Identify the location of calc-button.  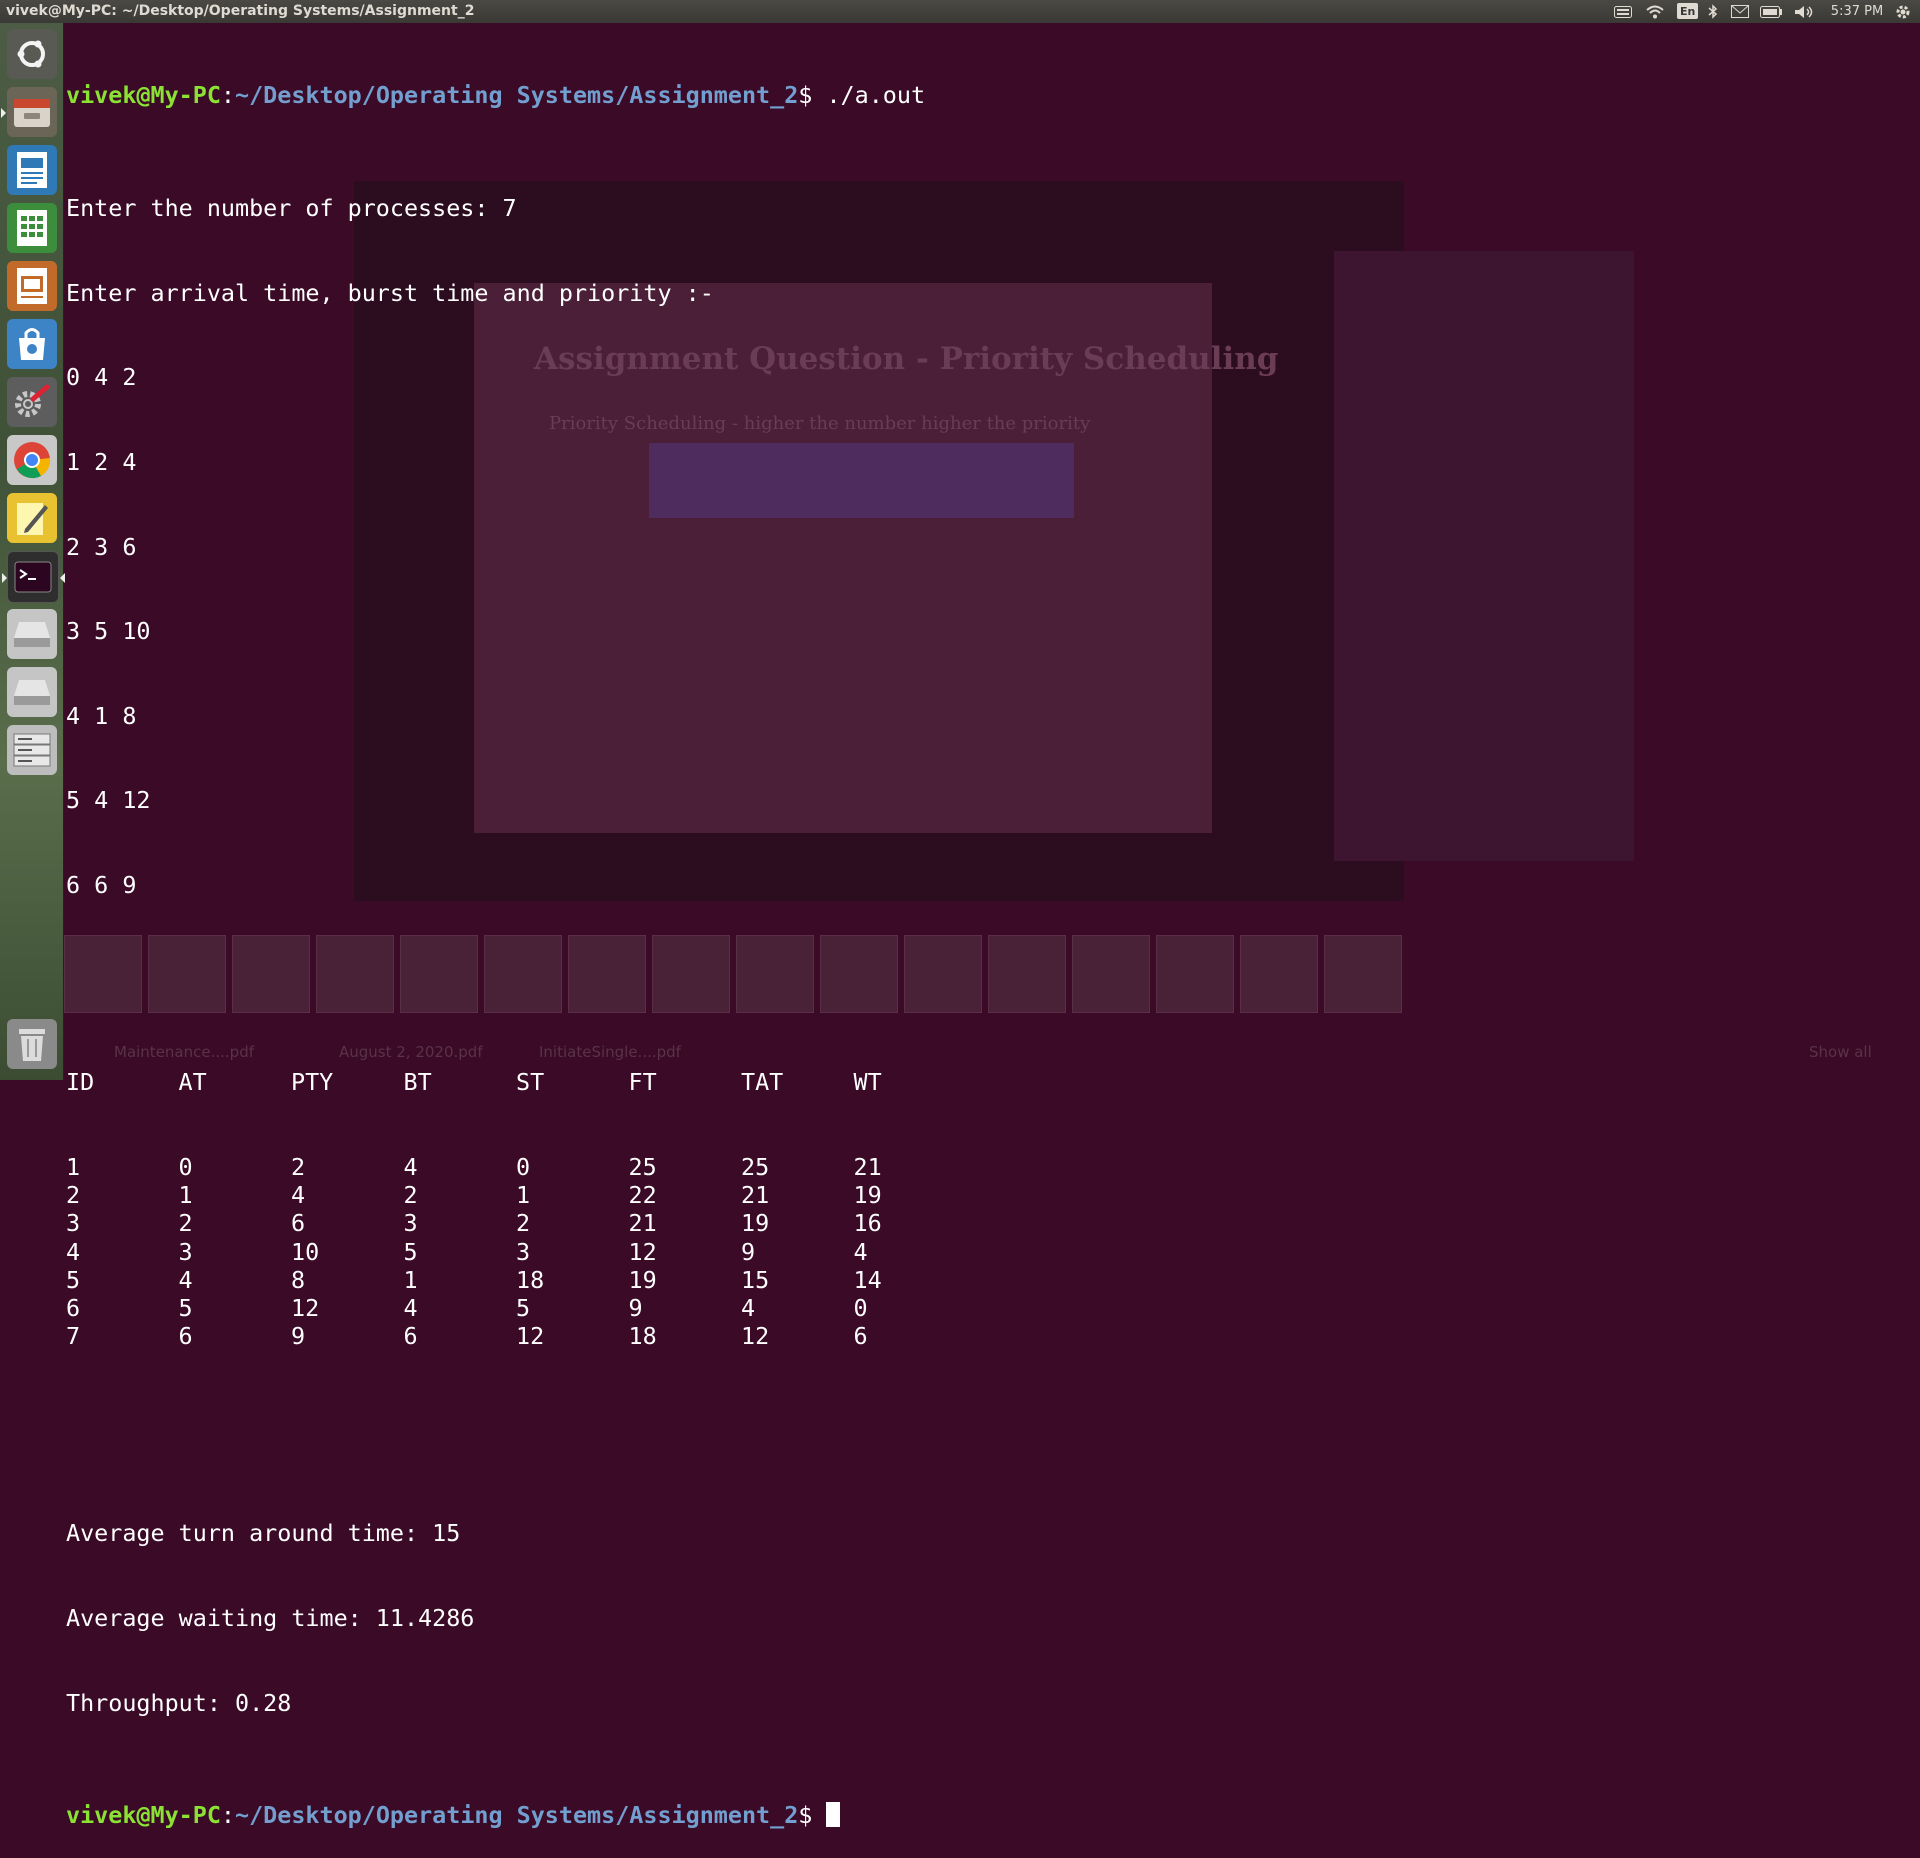
(32, 228).